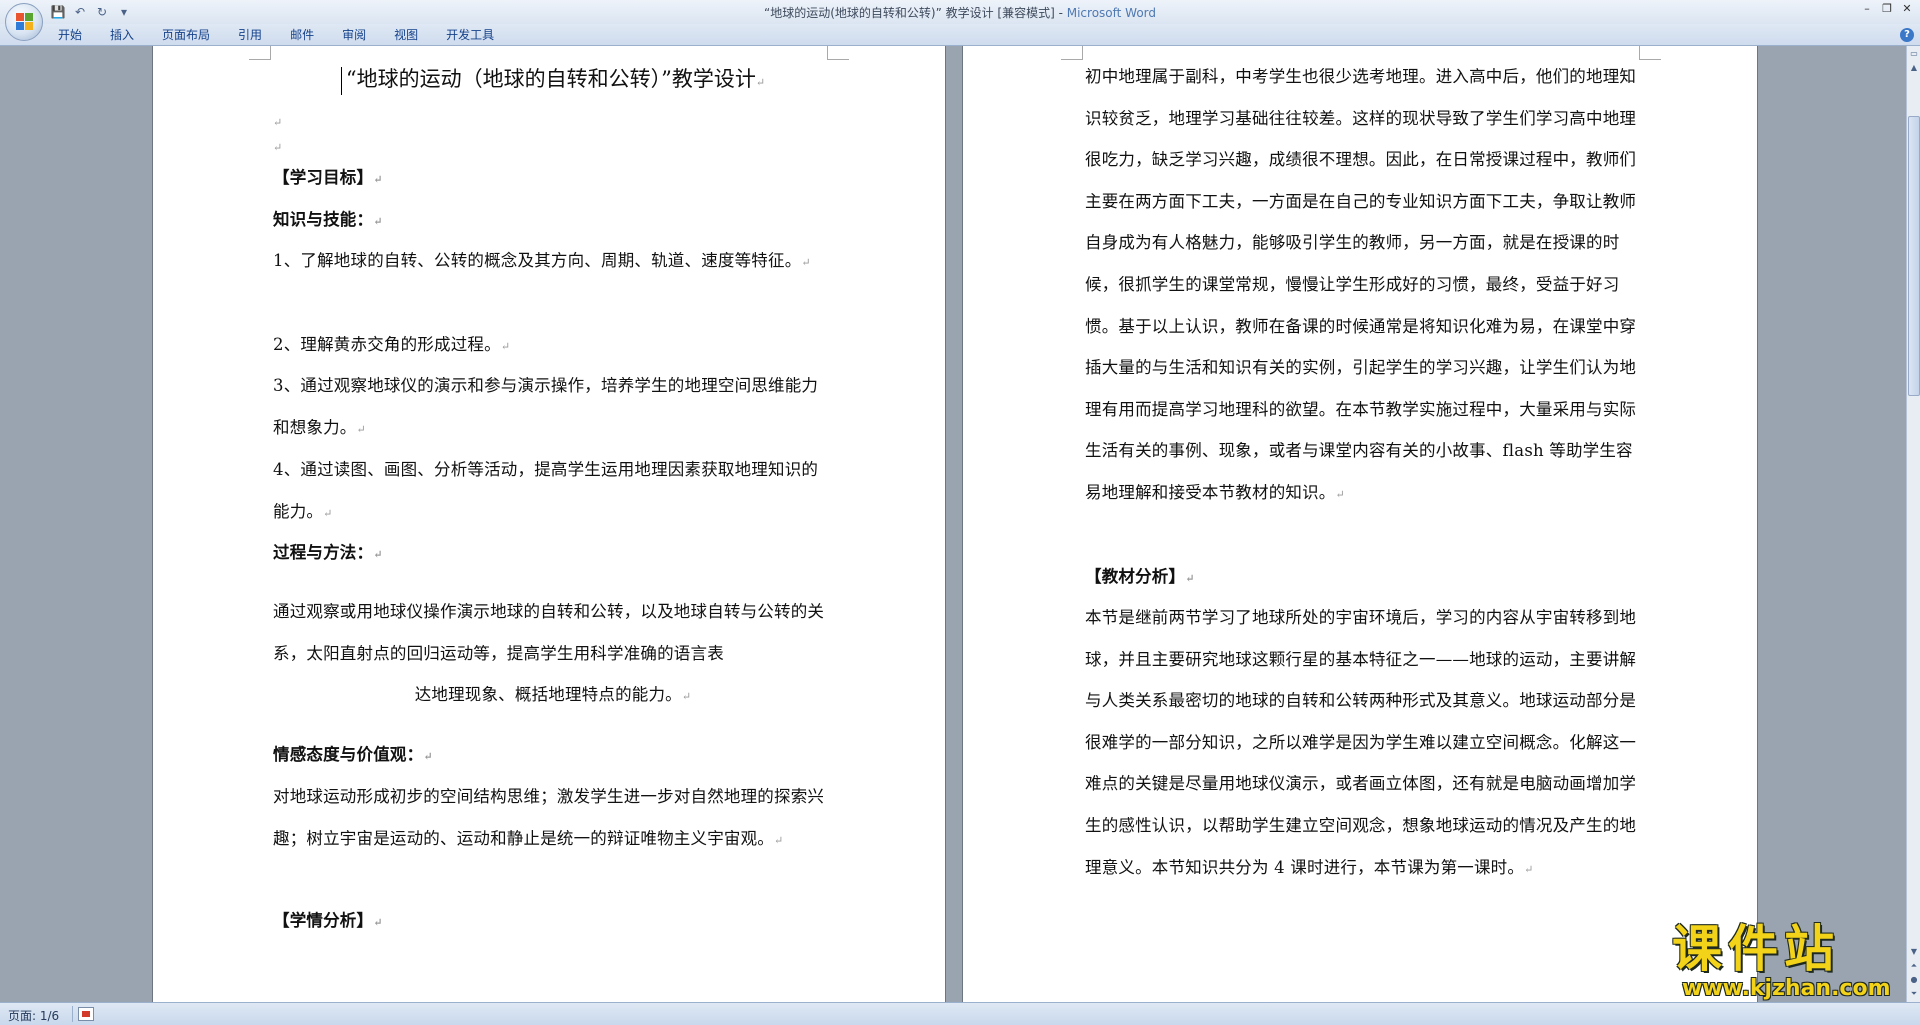 The width and height of the screenshot is (1920, 1025). Describe the element at coordinates (1914, 980) in the screenshot. I see `browse-object-icon: ●` at that location.